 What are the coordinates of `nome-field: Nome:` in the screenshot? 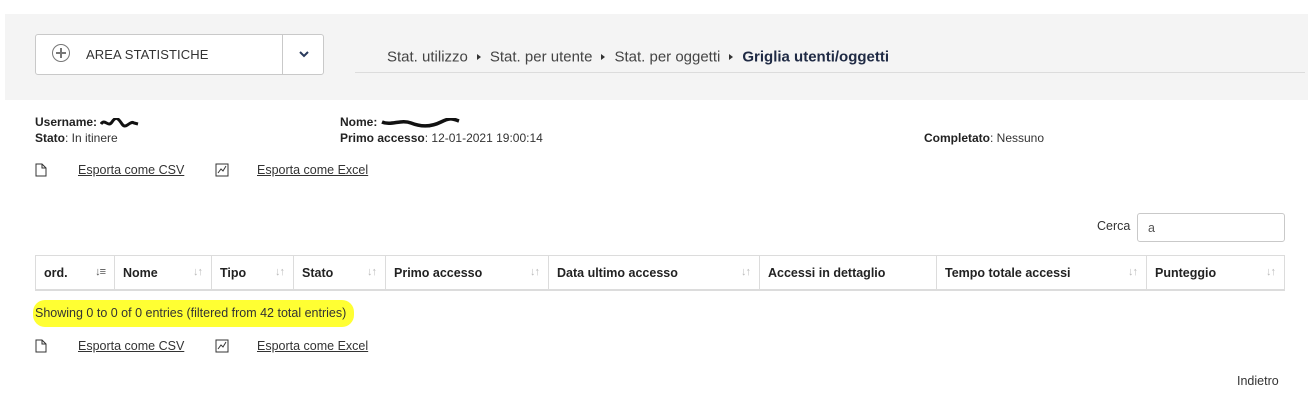 It's located at (400, 122).